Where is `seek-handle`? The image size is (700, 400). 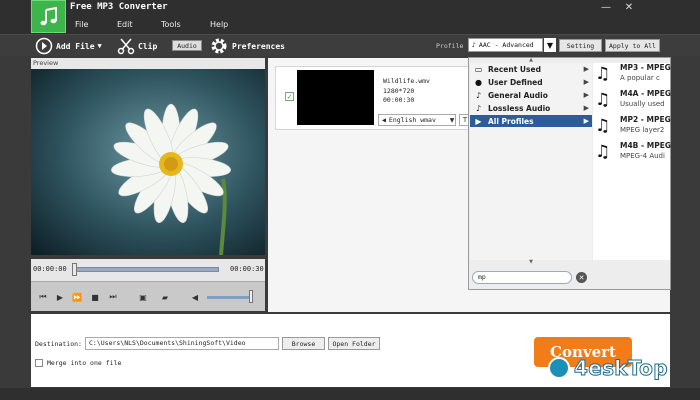 seek-handle is located at coordinates (74, 269).